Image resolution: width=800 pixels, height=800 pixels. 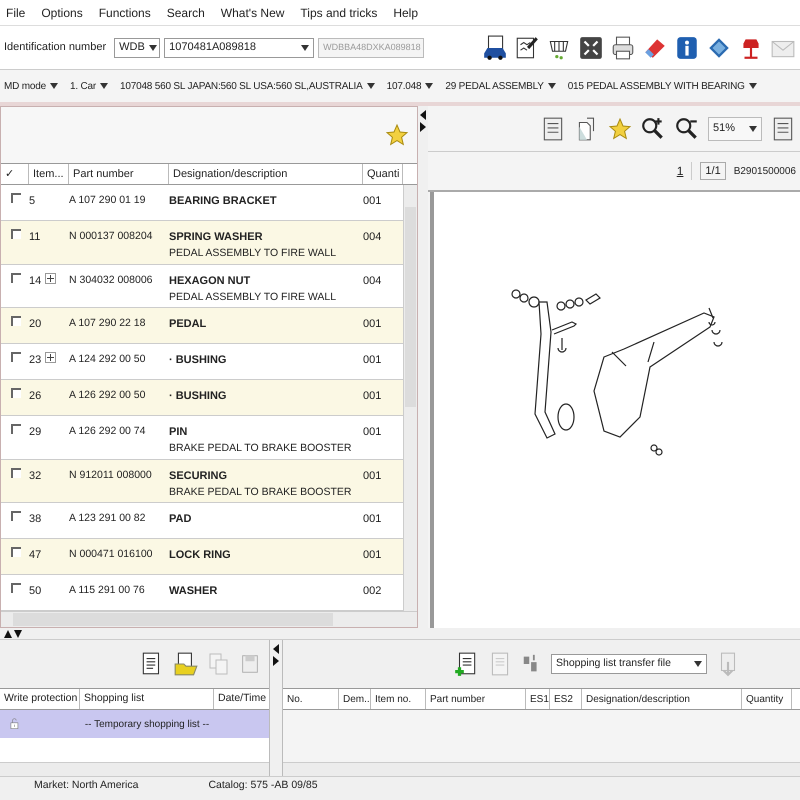 What do you see at coordinates (684, 171) in the screenshot?
I see `page-link: 1` at bounding box center [684, 171].